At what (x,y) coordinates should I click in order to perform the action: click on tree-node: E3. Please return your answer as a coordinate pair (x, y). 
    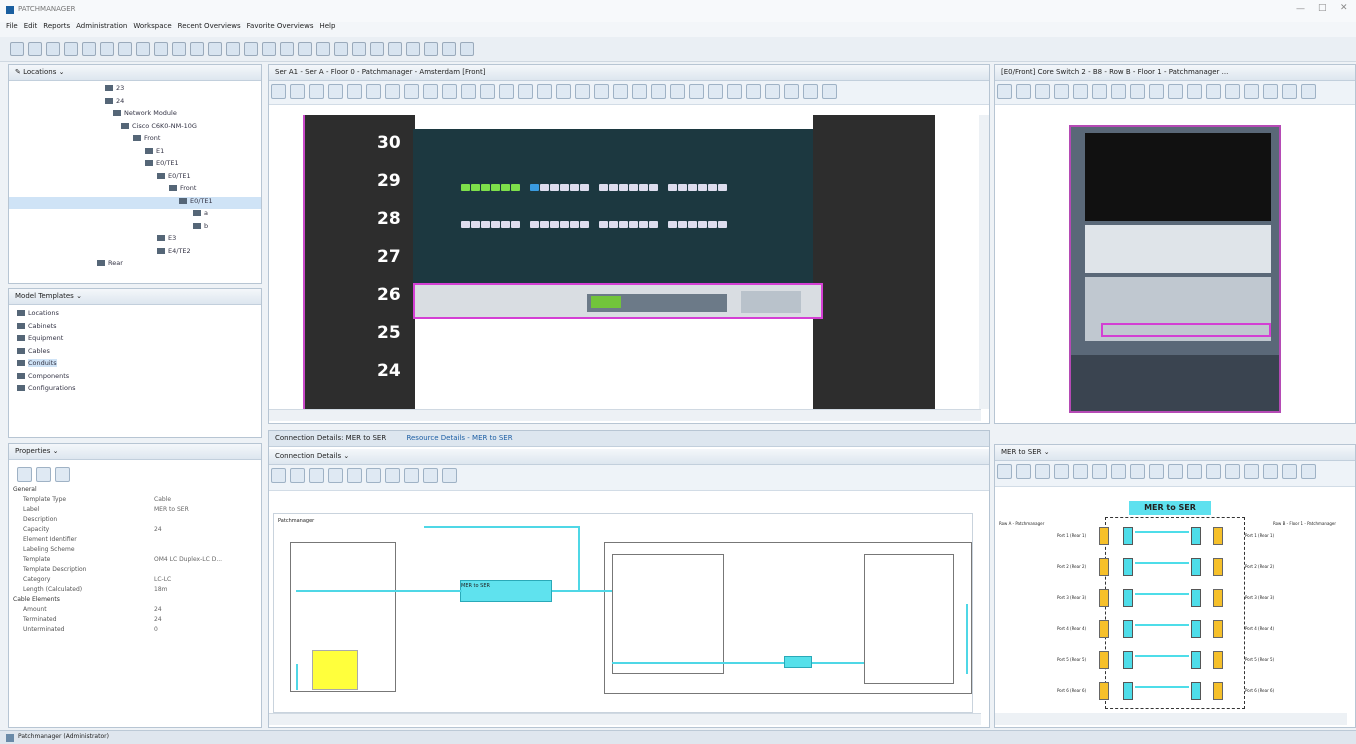
    Looking at the image, I should click on (135, 240).